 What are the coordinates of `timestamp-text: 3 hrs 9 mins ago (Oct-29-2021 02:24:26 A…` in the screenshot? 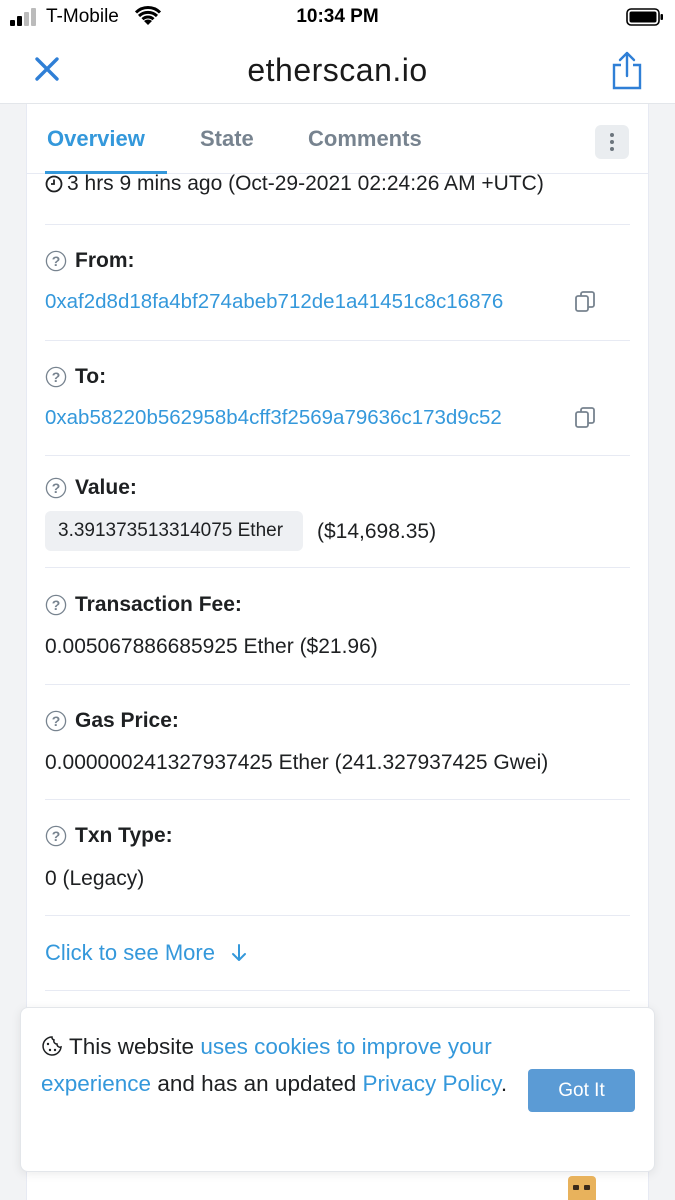 It's located at (305, 184).